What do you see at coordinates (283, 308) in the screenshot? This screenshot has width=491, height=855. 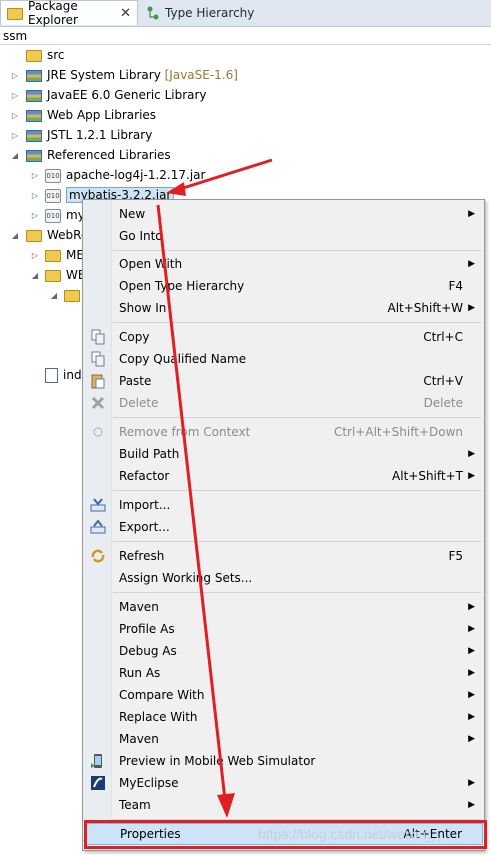 I see `menu-item-show-in: Show In Alt+Shift+W ▶` at bounding box center [283, 308].